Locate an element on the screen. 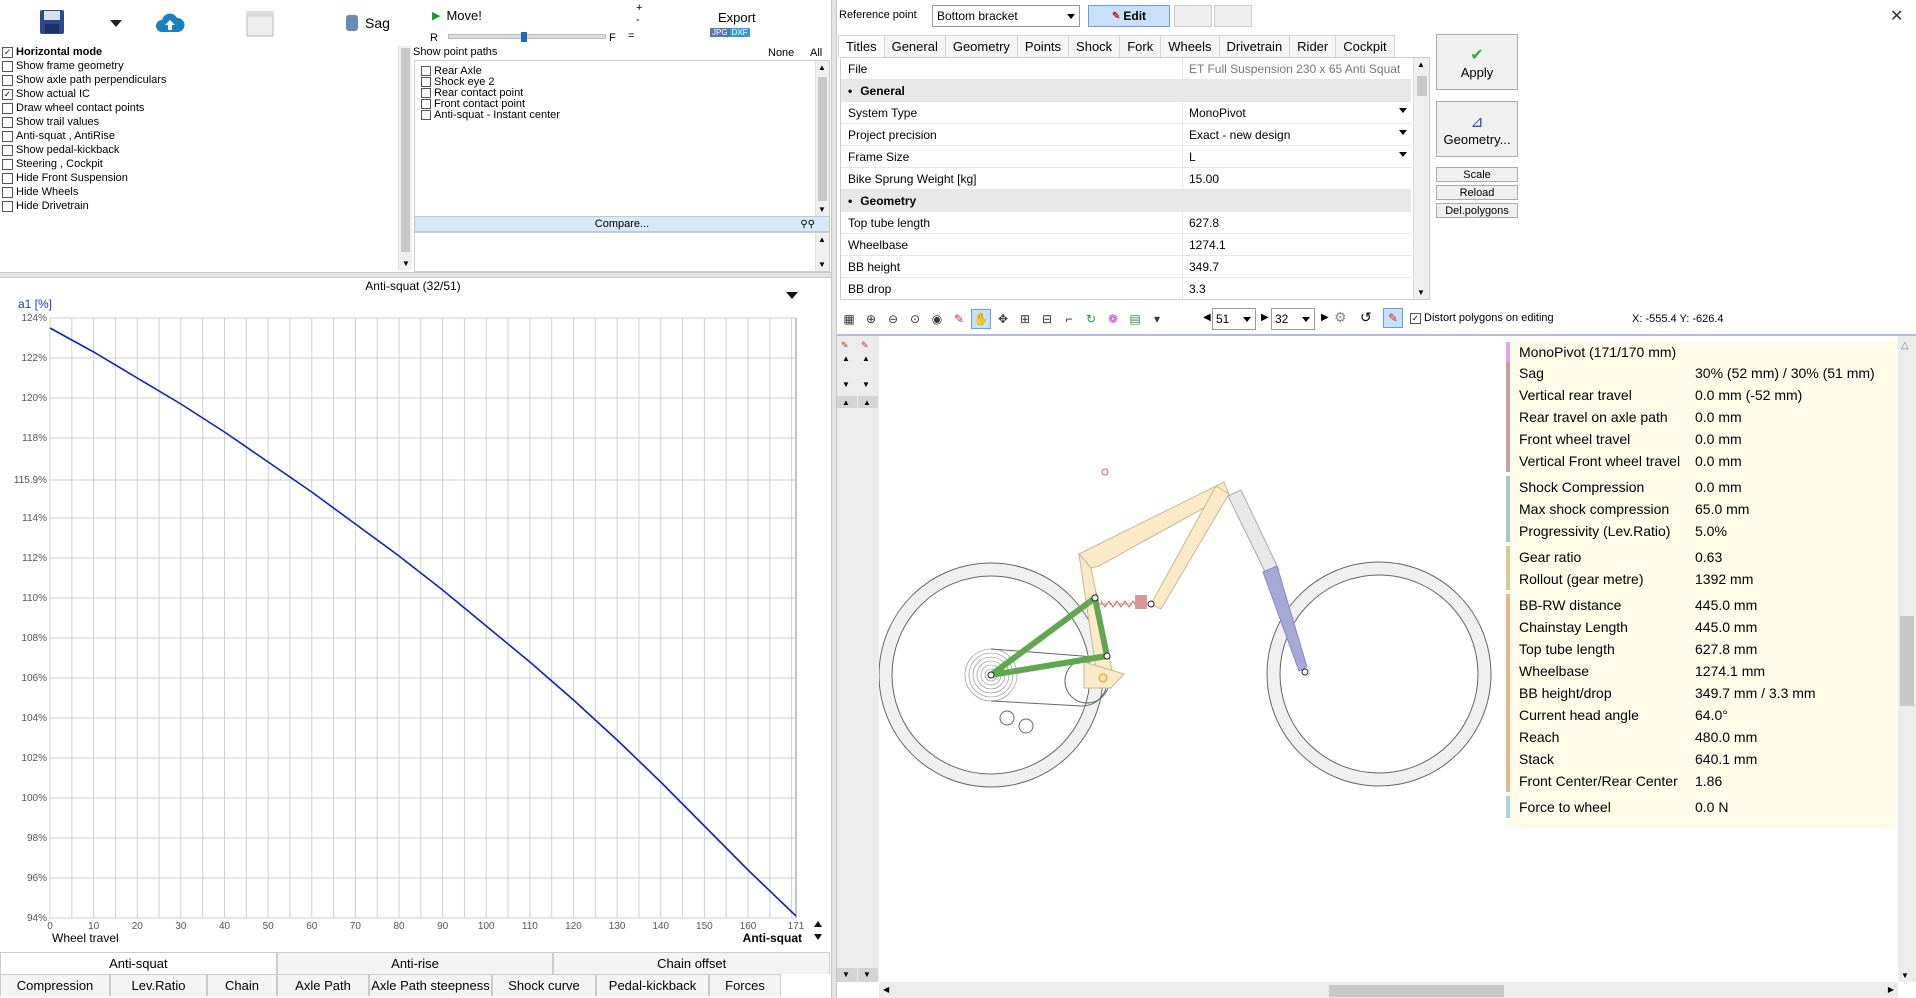 Image resolution: width=1916 pixels, height=998 pixels. front-axle-point is located at coordinates (1305, 672).